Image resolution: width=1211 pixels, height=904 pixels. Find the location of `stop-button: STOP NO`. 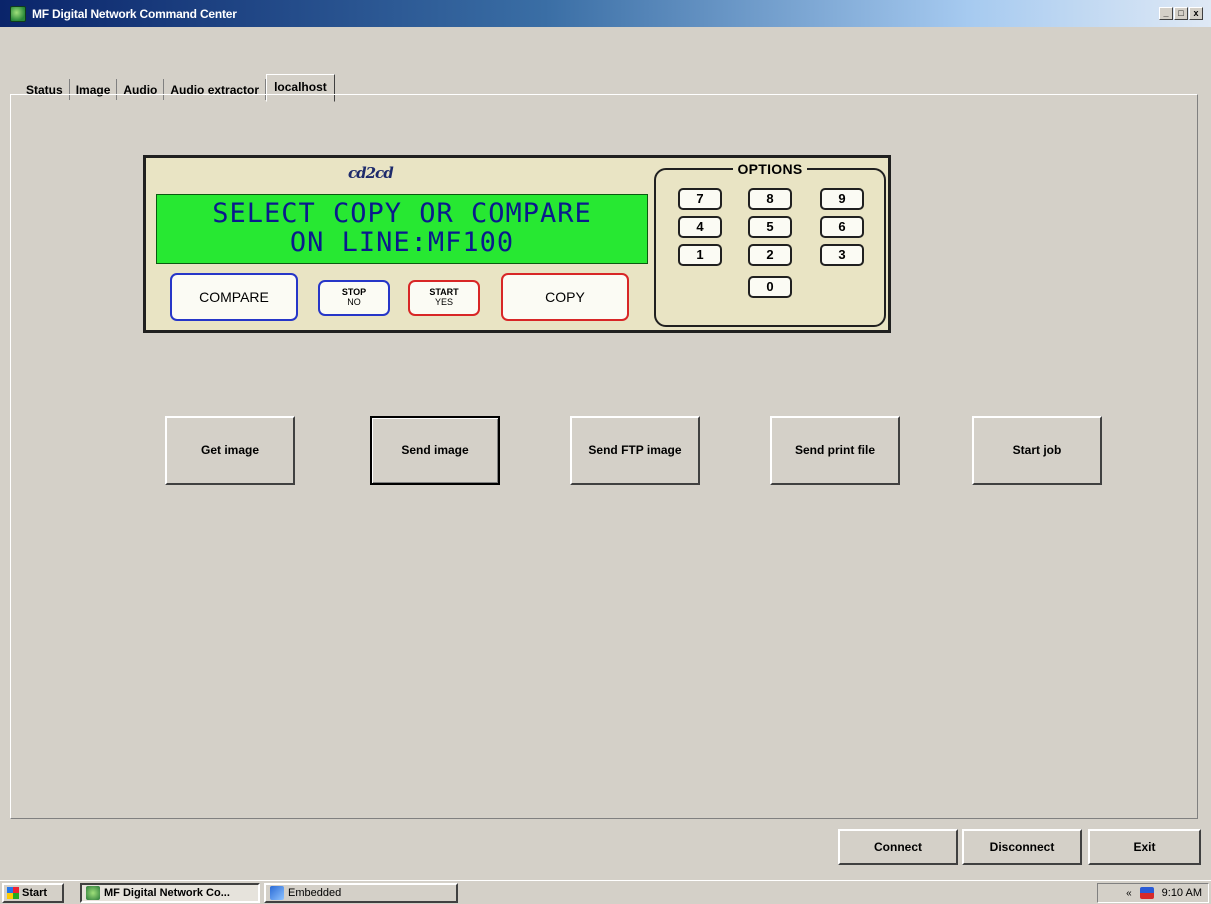

stop-button: STOP NO is located at coordinates (354, 298).